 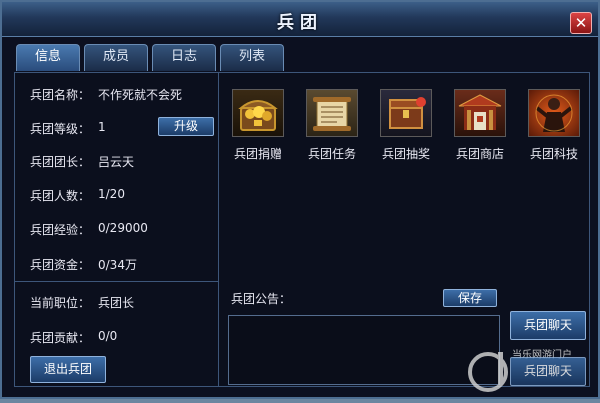 I want to click on guild-level-row: 兵团等级： 1, so click(x=68, y=128).